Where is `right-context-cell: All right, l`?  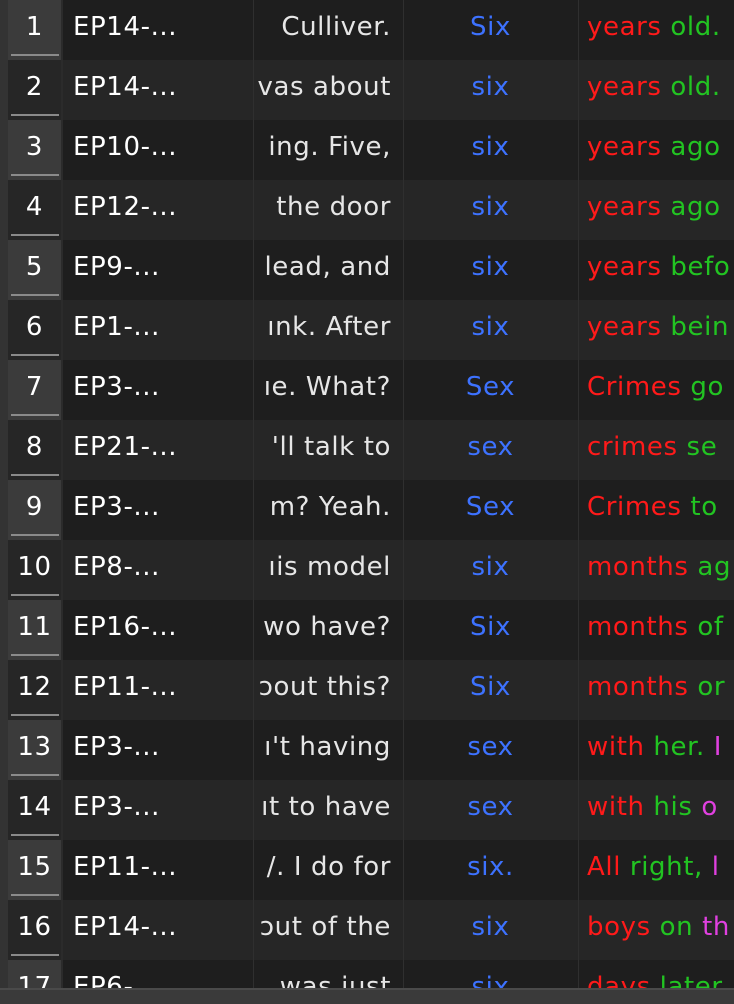 right-context-cell: All right, l is located at coordinates (656, 870).